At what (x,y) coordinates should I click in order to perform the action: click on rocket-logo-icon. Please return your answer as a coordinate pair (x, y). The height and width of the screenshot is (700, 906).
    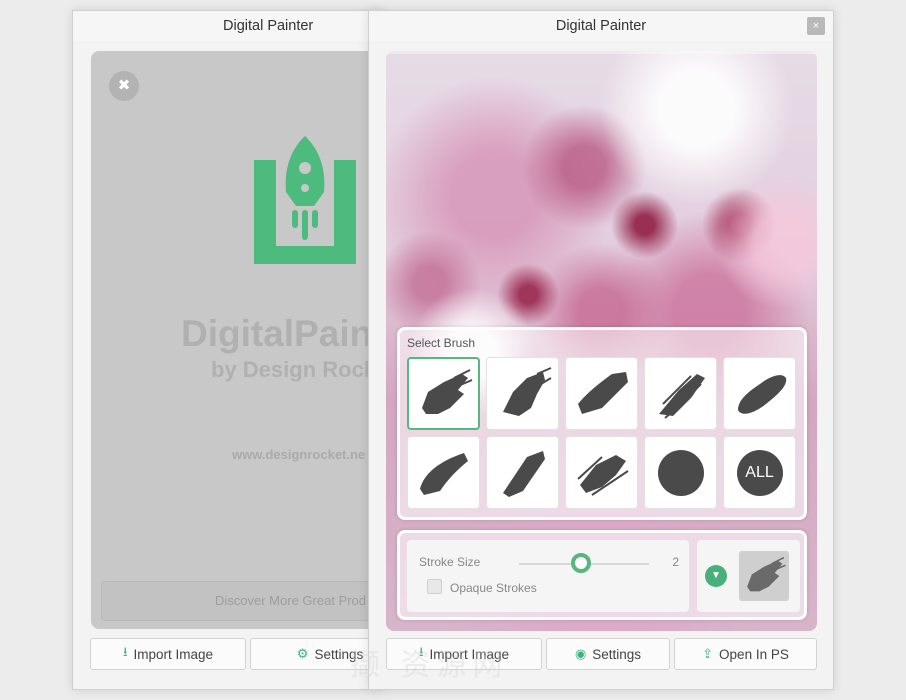
    Looking at the image, I should click on (305, 200).